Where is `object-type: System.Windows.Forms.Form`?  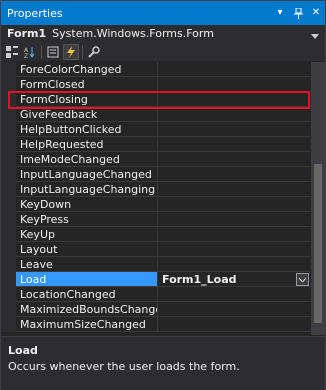 object-type: System.Windows.Forms.Form is located at coordinates (133, 33).